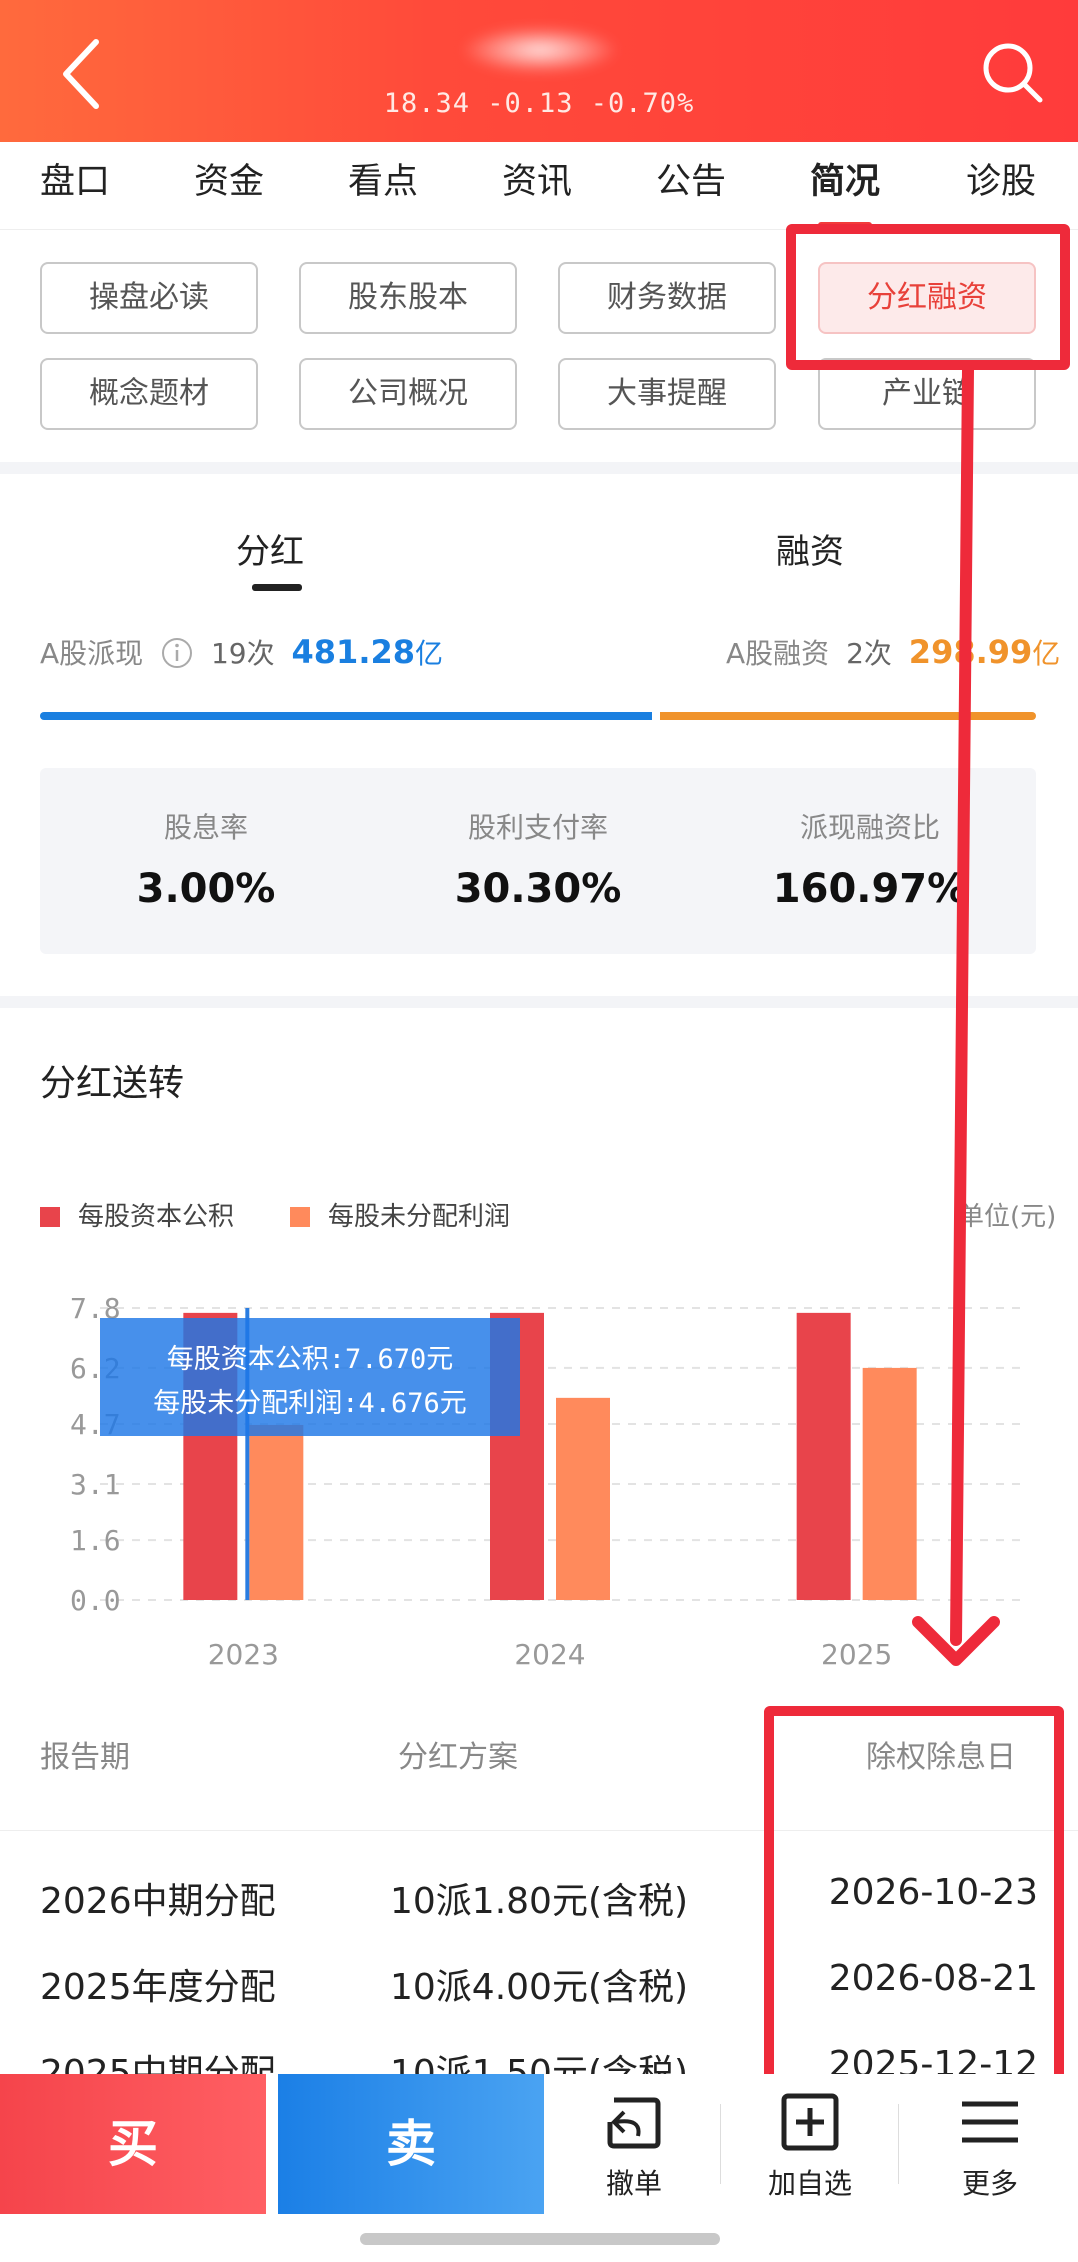 The height and width of the screenshot is (2262, 1078). Describe the element at coordinates (1012, 72) in the screenshot. I see `search-icon` at that location.